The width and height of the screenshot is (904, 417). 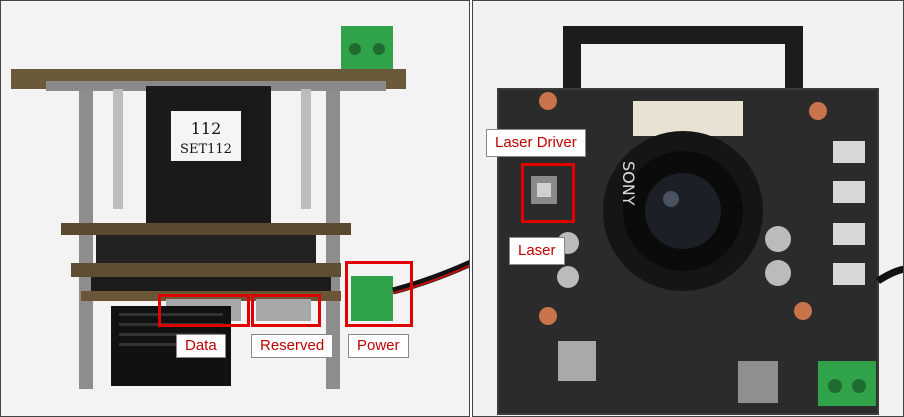 What do you see at coordinates (688, 118) in the screenshot?
I see `ffc-connector` at bounding box center [688, 118].